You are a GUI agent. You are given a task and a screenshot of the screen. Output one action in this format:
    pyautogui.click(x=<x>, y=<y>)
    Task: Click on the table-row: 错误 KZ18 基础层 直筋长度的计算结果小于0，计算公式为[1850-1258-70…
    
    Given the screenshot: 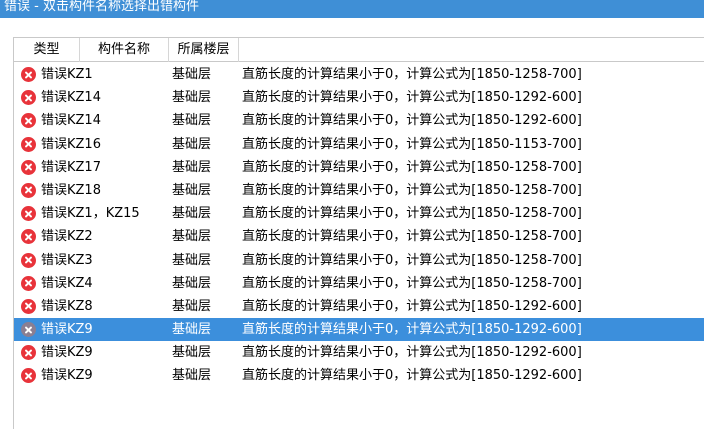 What is the action you would take?
    pyautogui.click(x=359, y=190)
    